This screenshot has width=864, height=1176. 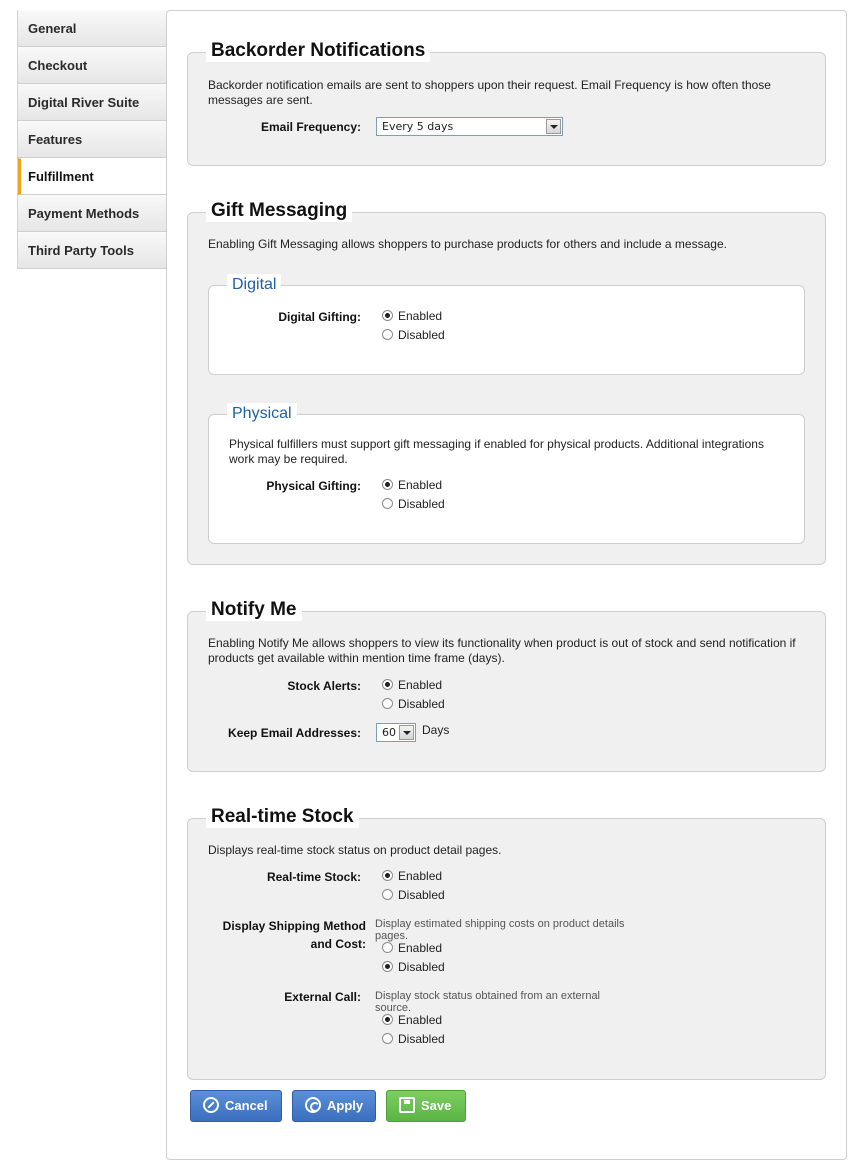 What do you see at coordinates (389, 732) in the screenshot?
I see `keep-email-days-value: 60` at bounding box center [389, 732].